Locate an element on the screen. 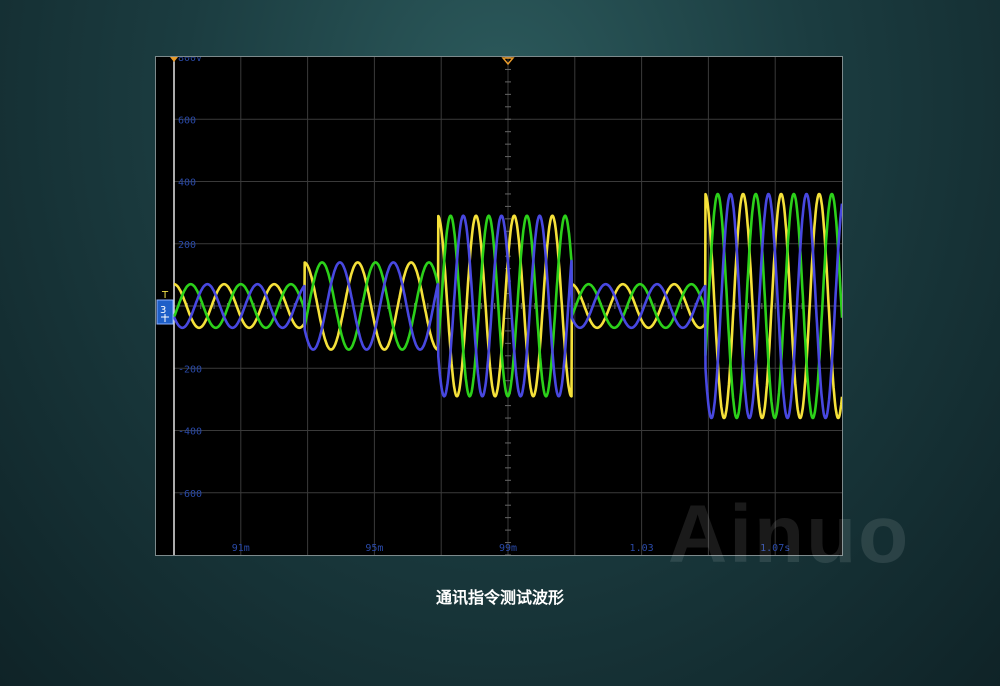 This screenshot has height=686, width=1000. y-tick-label: -600 is located at coordinates (190, 494).